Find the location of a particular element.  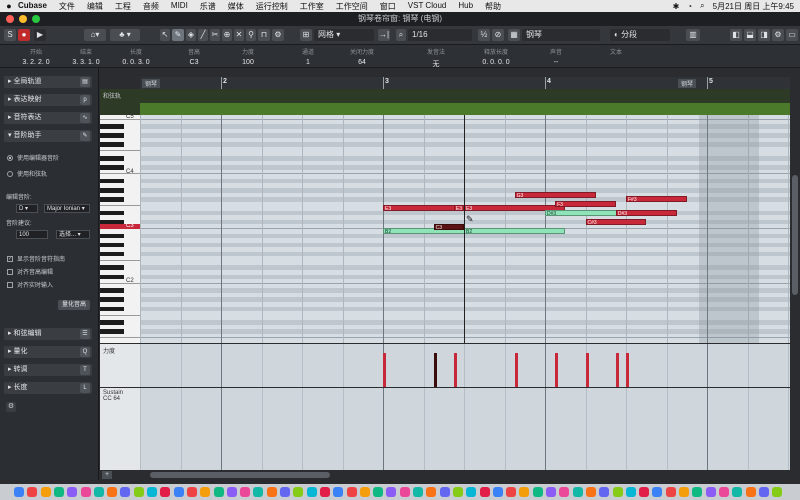

glue-tool-icon: ⊕ is located at coordinates (227, 35).